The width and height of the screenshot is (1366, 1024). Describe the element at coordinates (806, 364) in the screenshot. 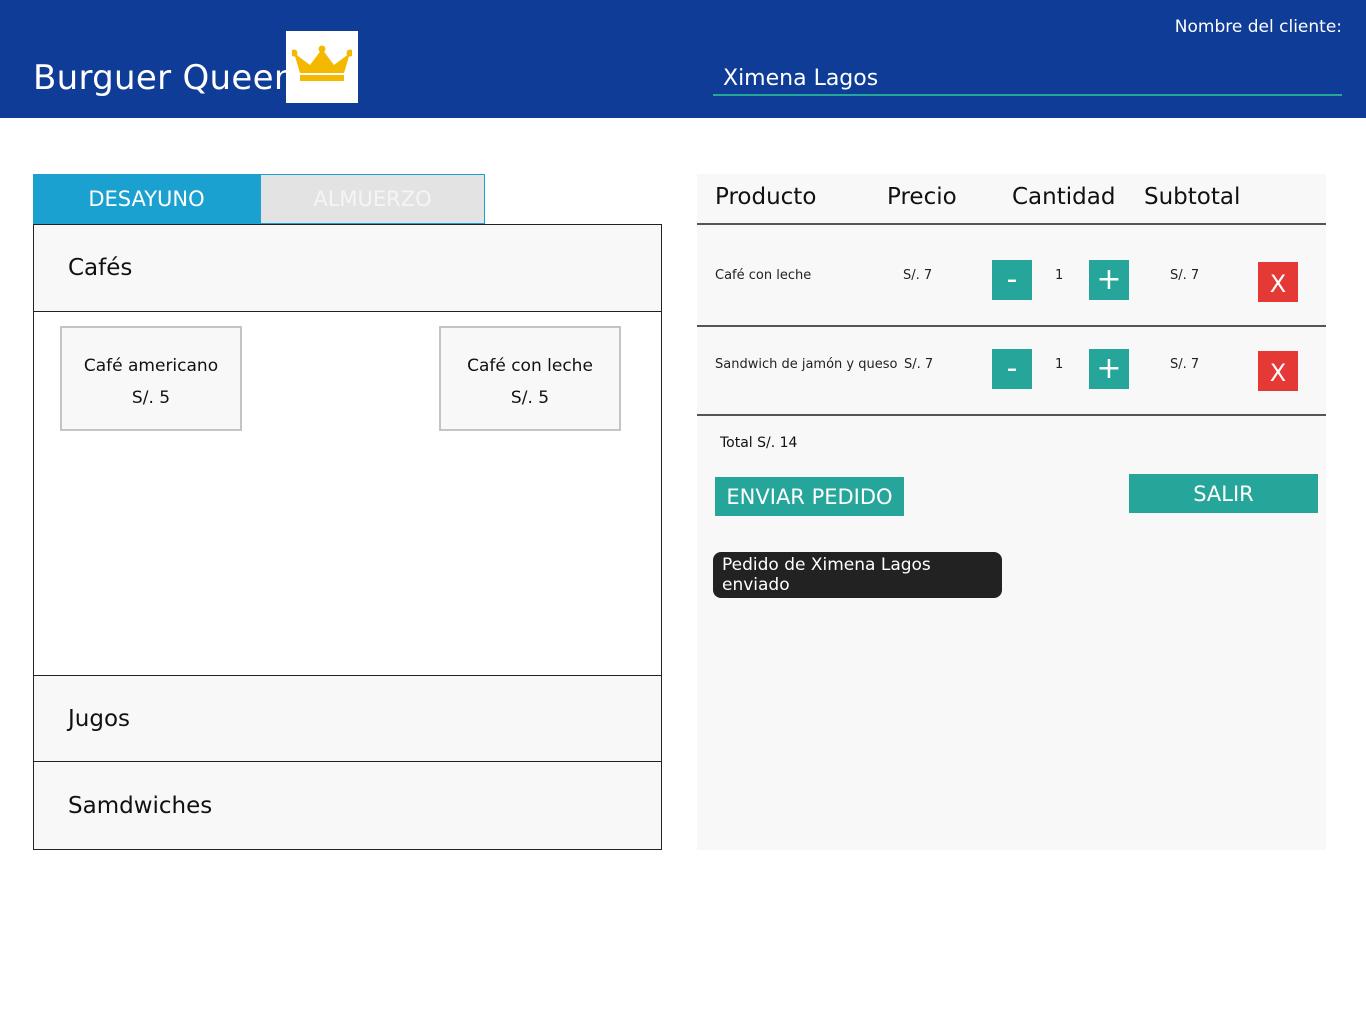

I see `order-row-product: Sandwich de jamón y queso` at that location.